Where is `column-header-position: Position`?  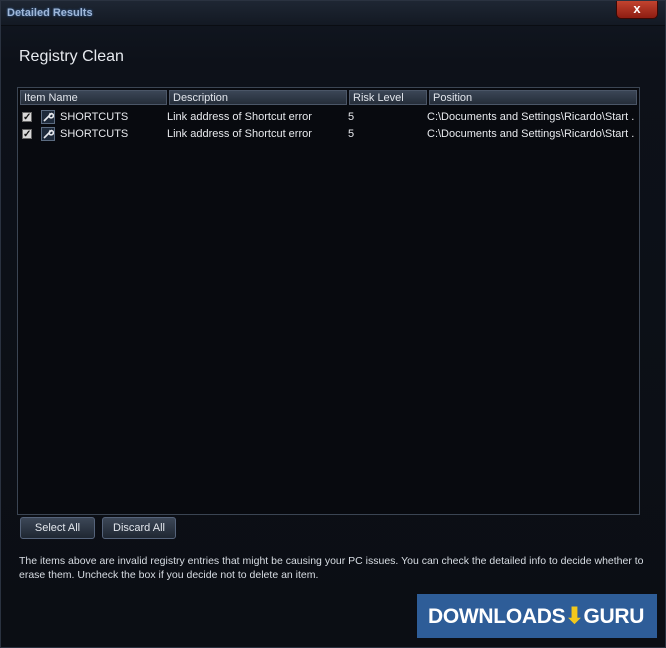 column-header-position: Position is located at coordinates (533, 97).